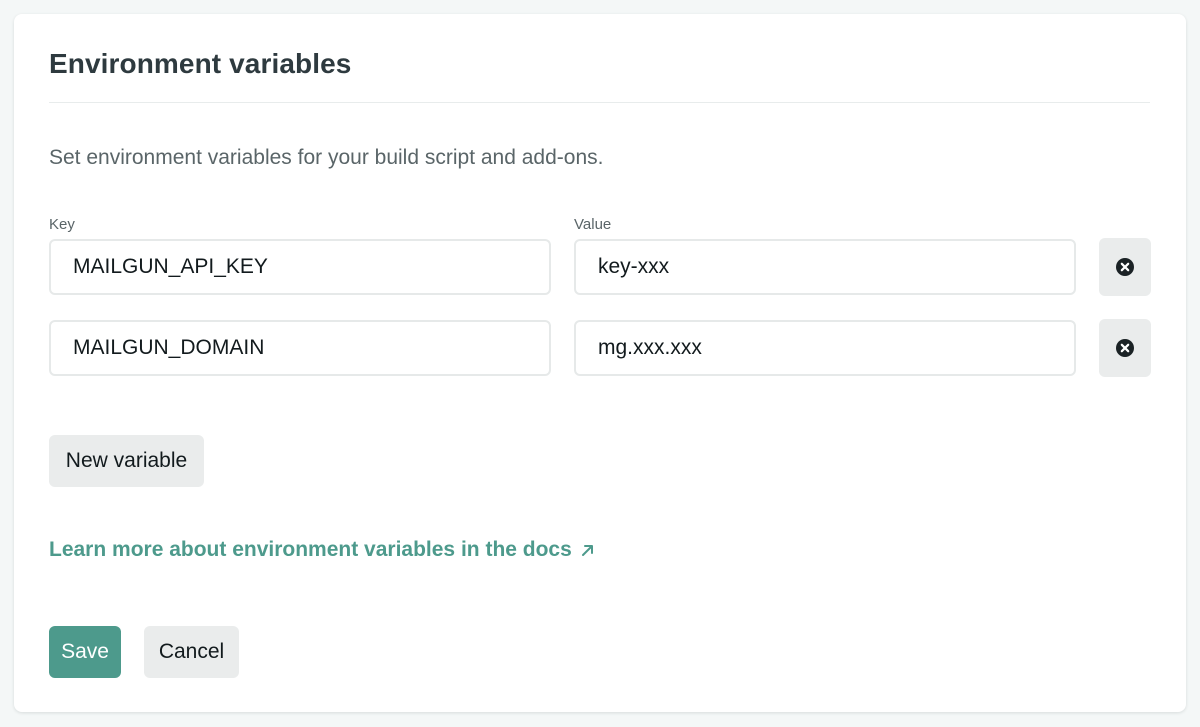  Describe the element at coordinates (85, 652) in the screenshot. I see `save-button: Save` at that location.